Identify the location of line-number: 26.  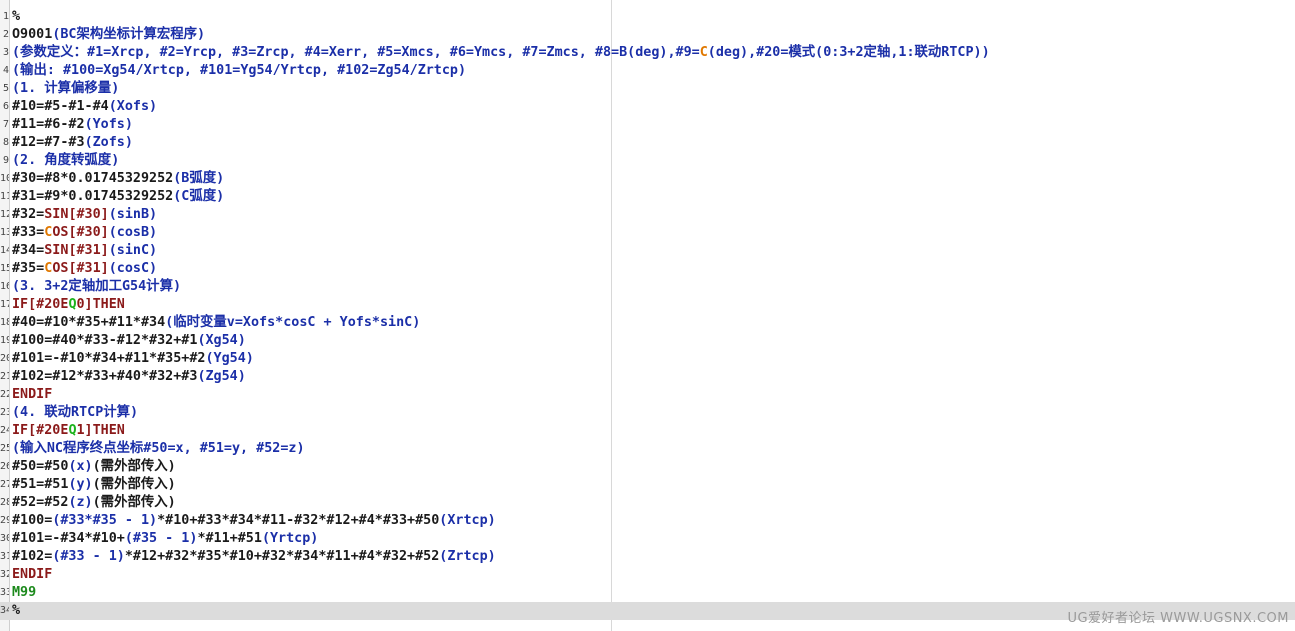
(4, 466).